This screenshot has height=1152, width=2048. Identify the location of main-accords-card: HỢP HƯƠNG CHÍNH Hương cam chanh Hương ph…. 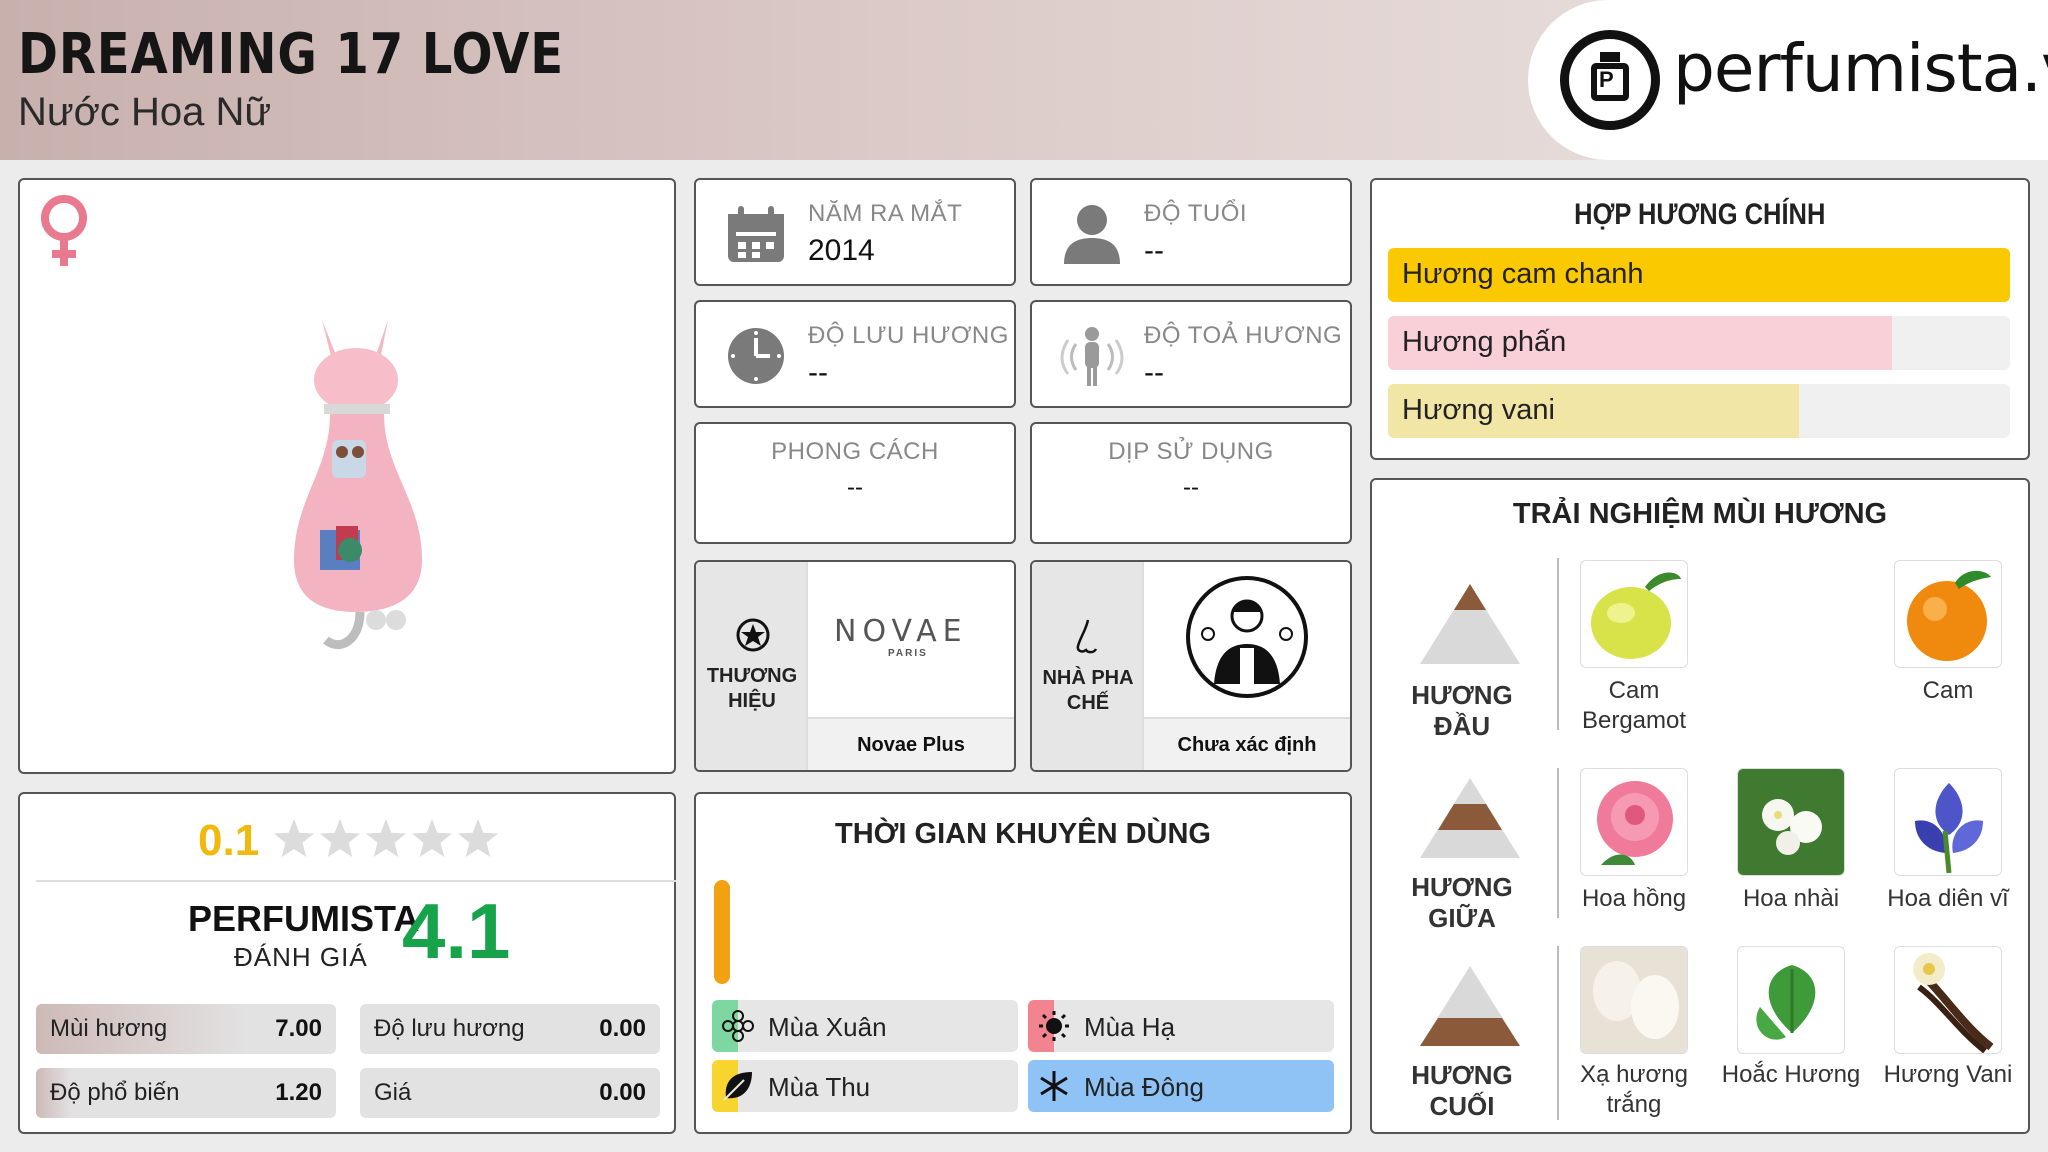
(1700, 319).